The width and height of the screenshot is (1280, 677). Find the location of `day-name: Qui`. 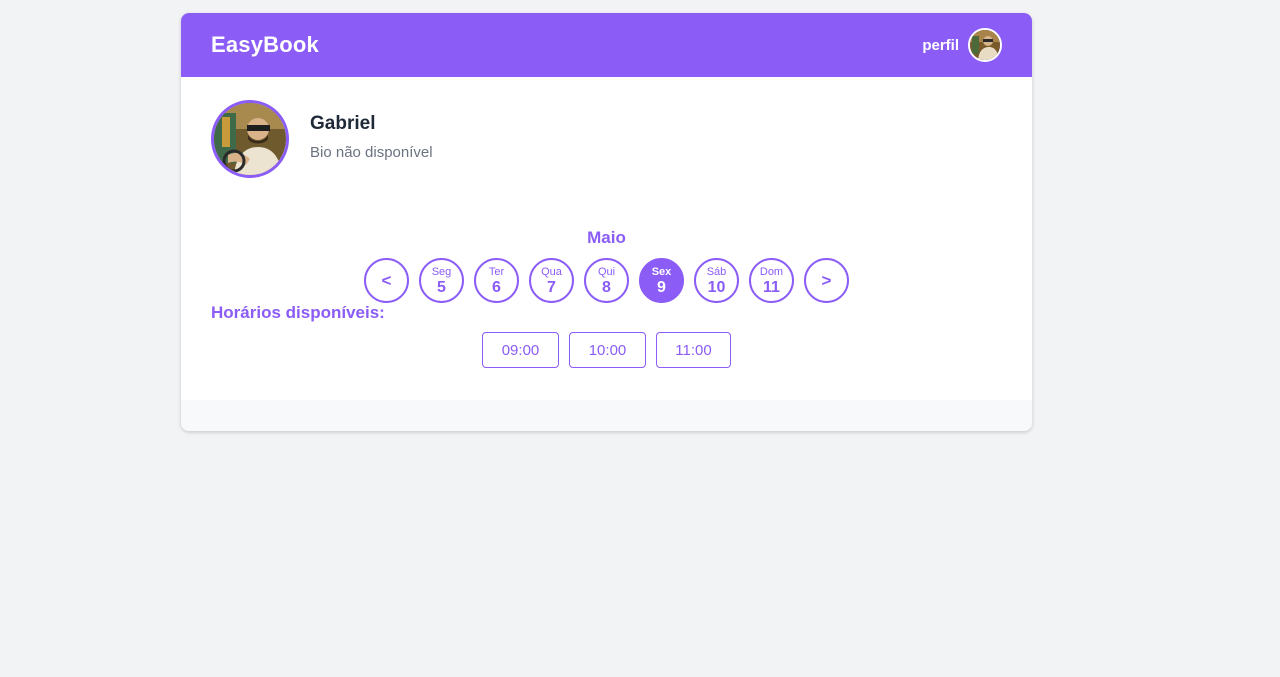

day-name: Qui is located at coordinates (606, 272).